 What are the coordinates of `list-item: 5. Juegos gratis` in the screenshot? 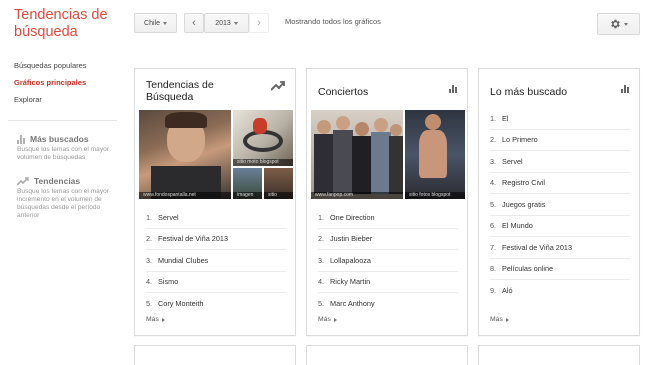 It's located at (560, 205).